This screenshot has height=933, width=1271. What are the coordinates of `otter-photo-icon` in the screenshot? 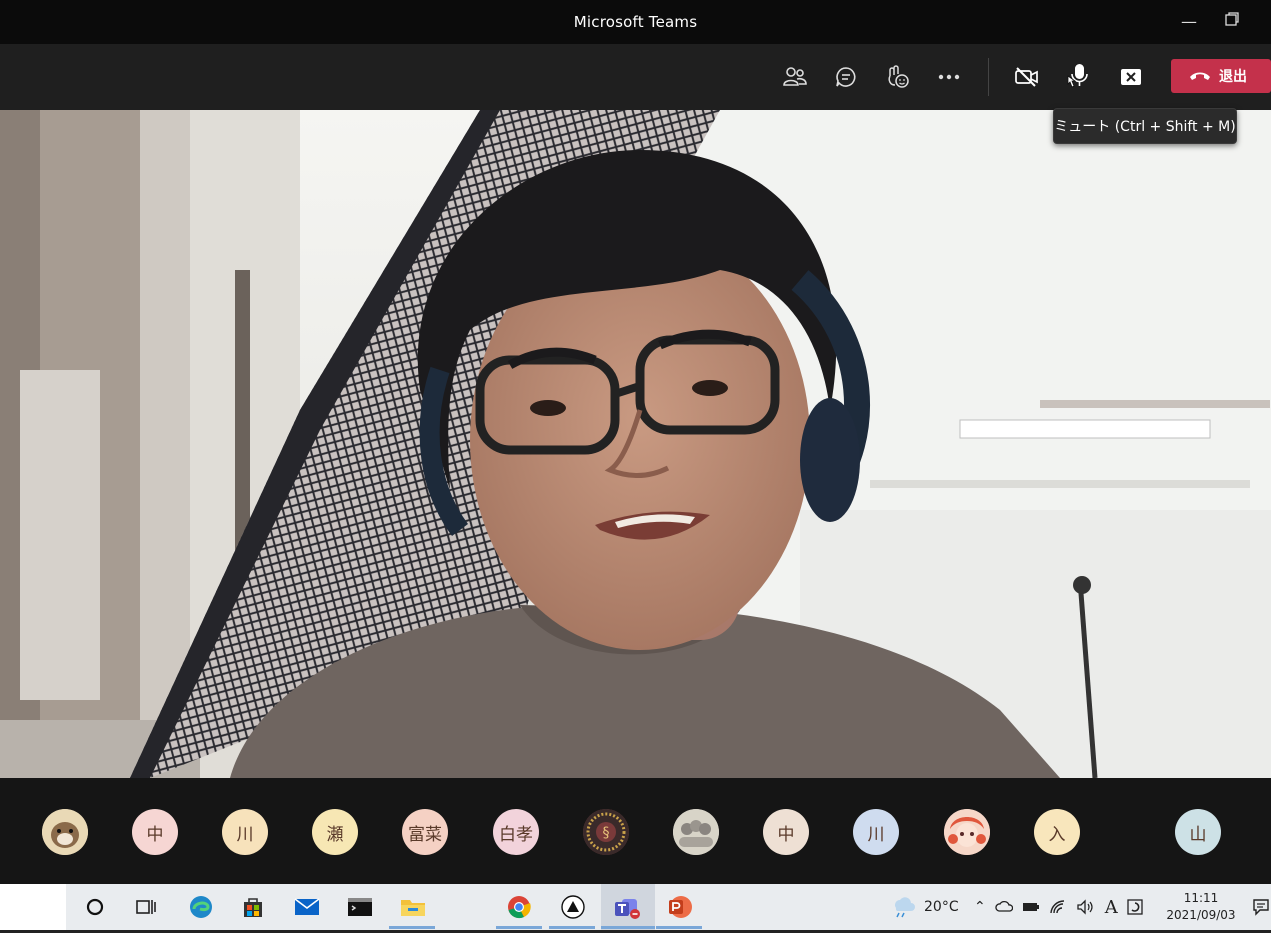 It's located at (65, 832).